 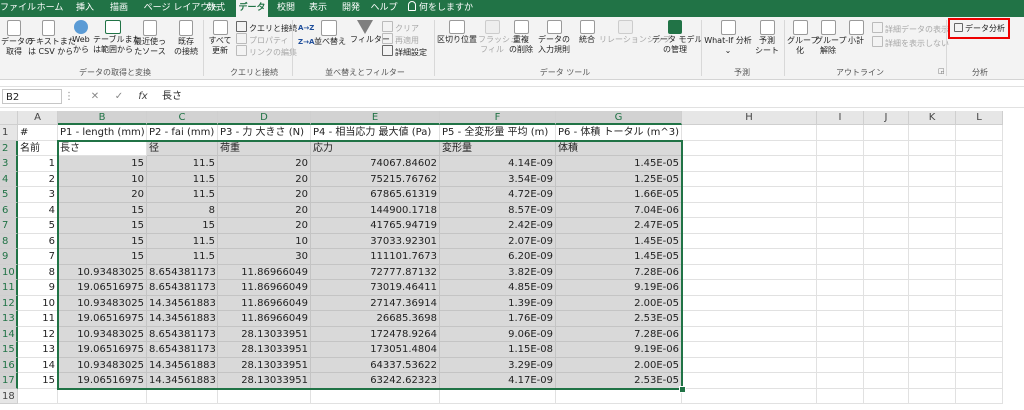 I want to click on cell-d2: 荷重, so click(x=264, y=148).